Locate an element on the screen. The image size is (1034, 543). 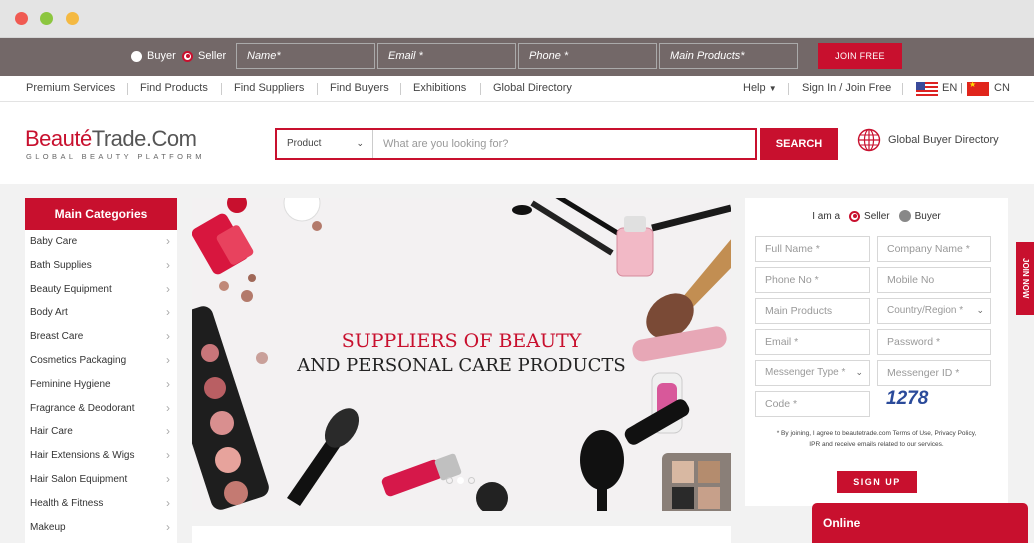
country-region-value: Country/Region * is located at coordinates (925, 310).